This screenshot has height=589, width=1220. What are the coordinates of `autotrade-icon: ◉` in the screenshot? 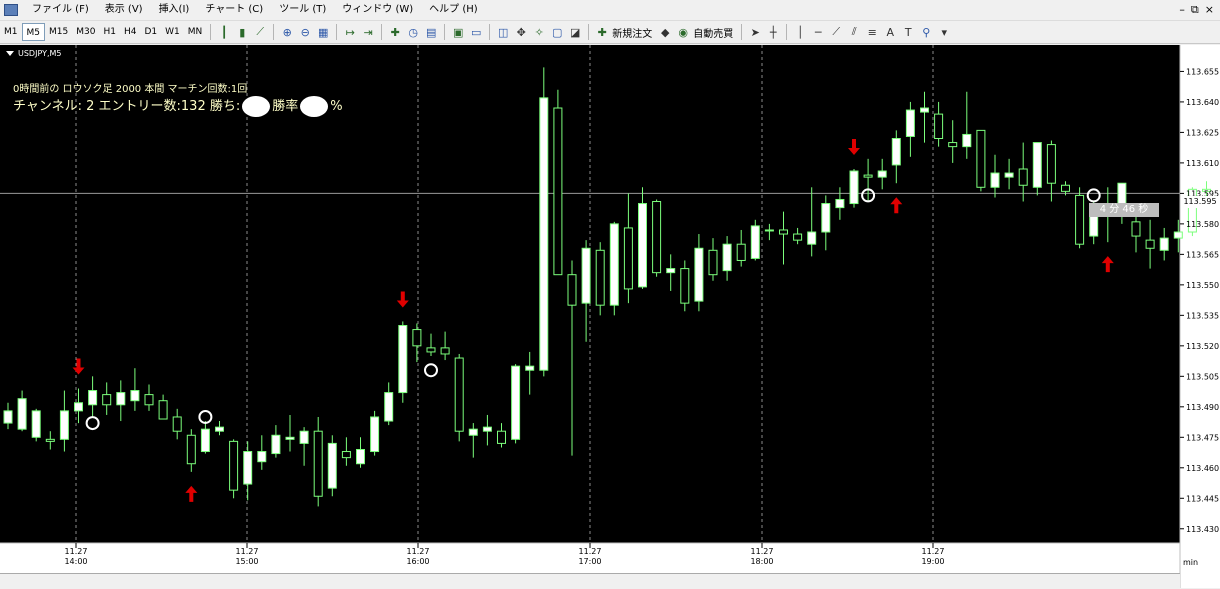 It's located at (683, 32).